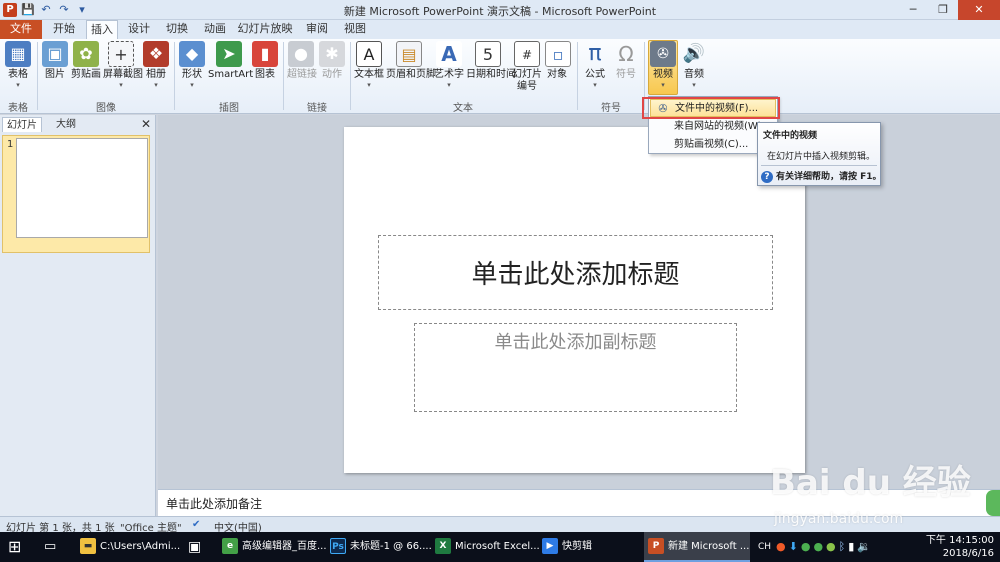 Image resolution: width=1000 pixels, height=562 pixels. I want to click on video-button: ✇ 视频 ▾, so click(663, 65).